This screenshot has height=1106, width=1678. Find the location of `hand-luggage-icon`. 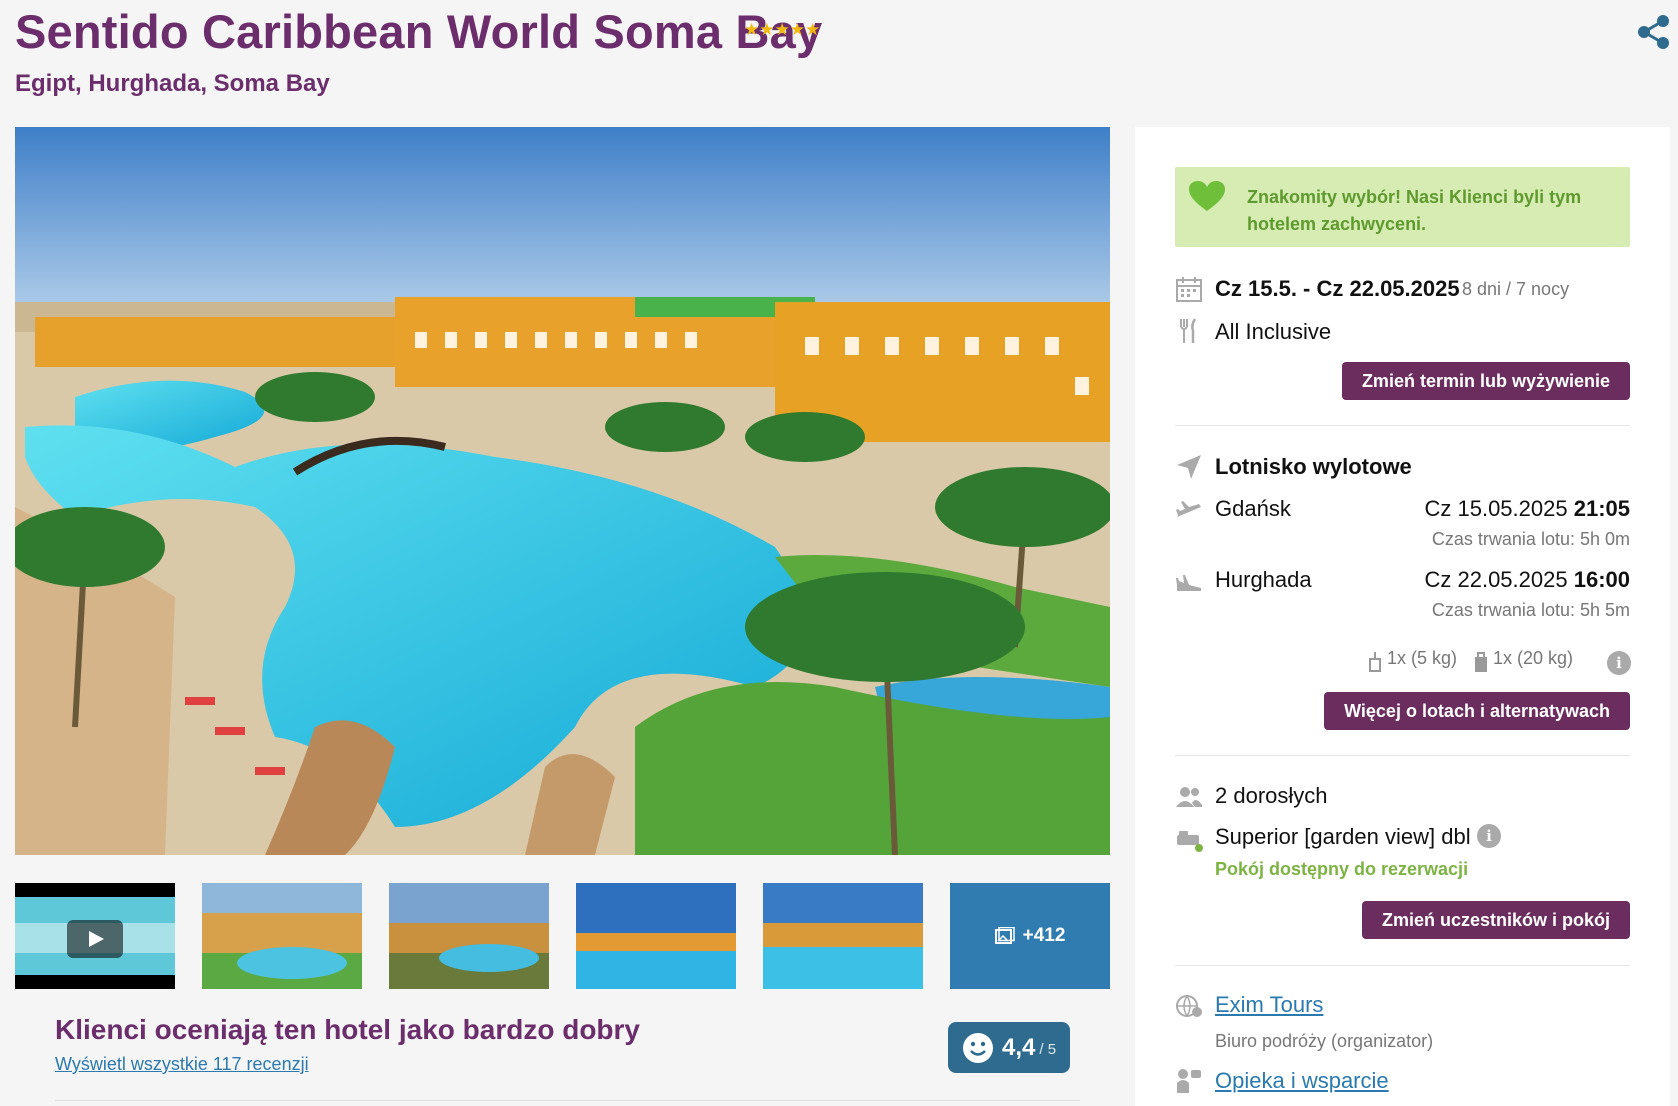

hand-luggage-icon is located at coordinates (1375, 662).